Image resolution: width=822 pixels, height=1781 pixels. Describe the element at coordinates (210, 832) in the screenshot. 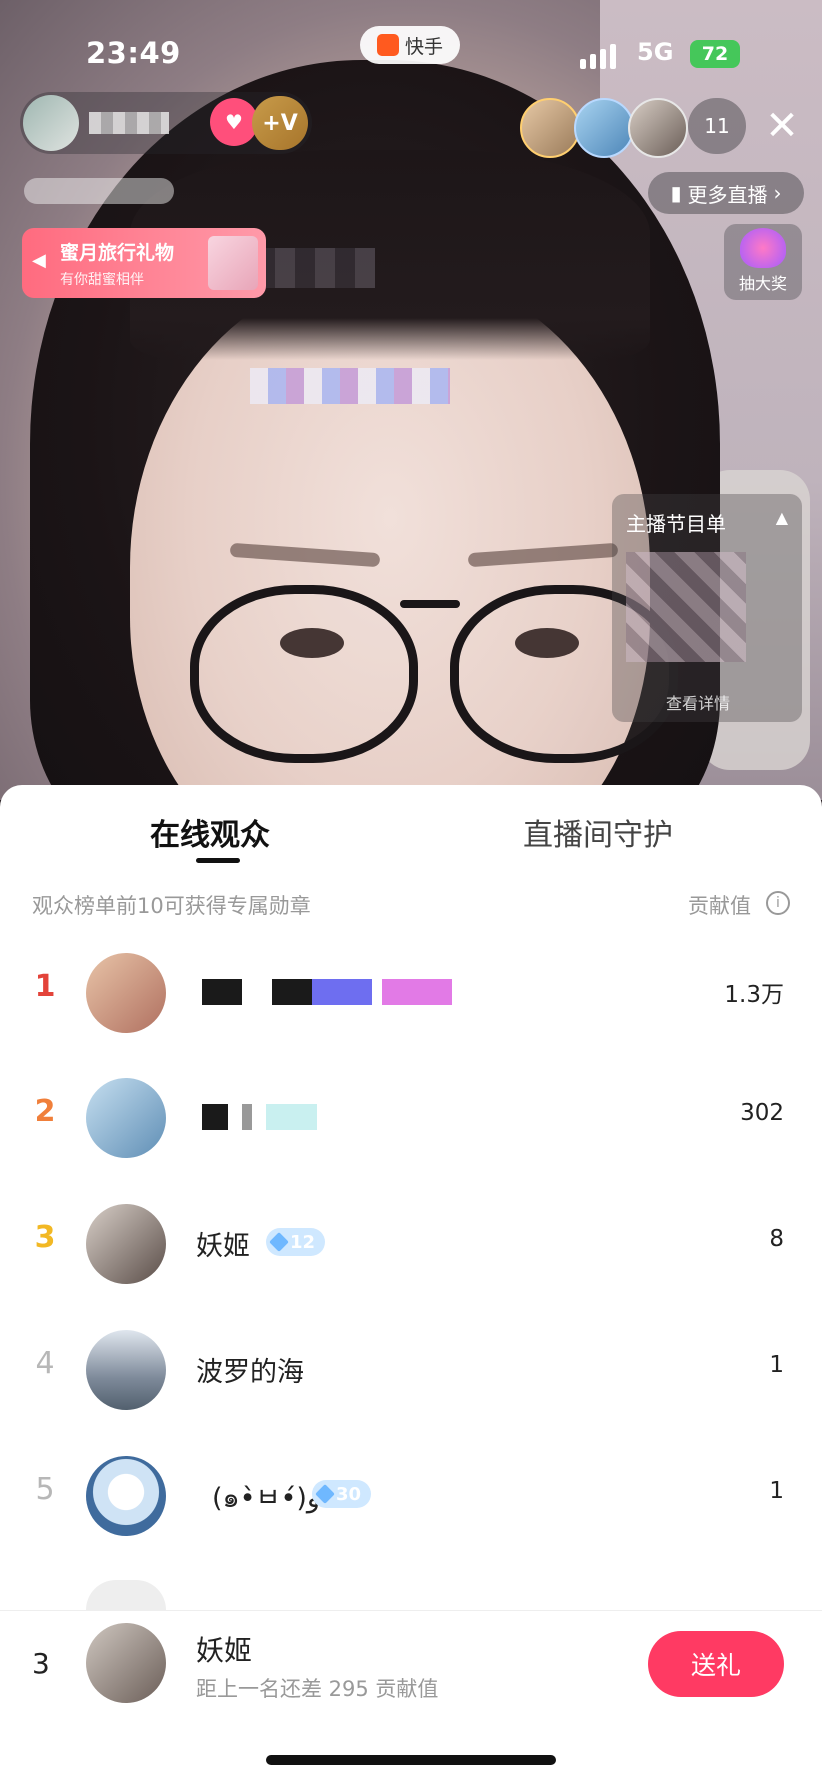

I see `tab-online-audience: 在线观众` at that location.